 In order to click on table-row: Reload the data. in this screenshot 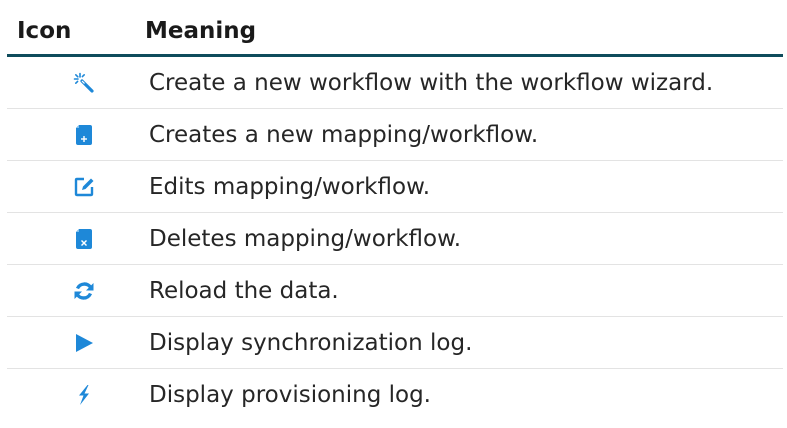, I will do `click(395, 290)`.